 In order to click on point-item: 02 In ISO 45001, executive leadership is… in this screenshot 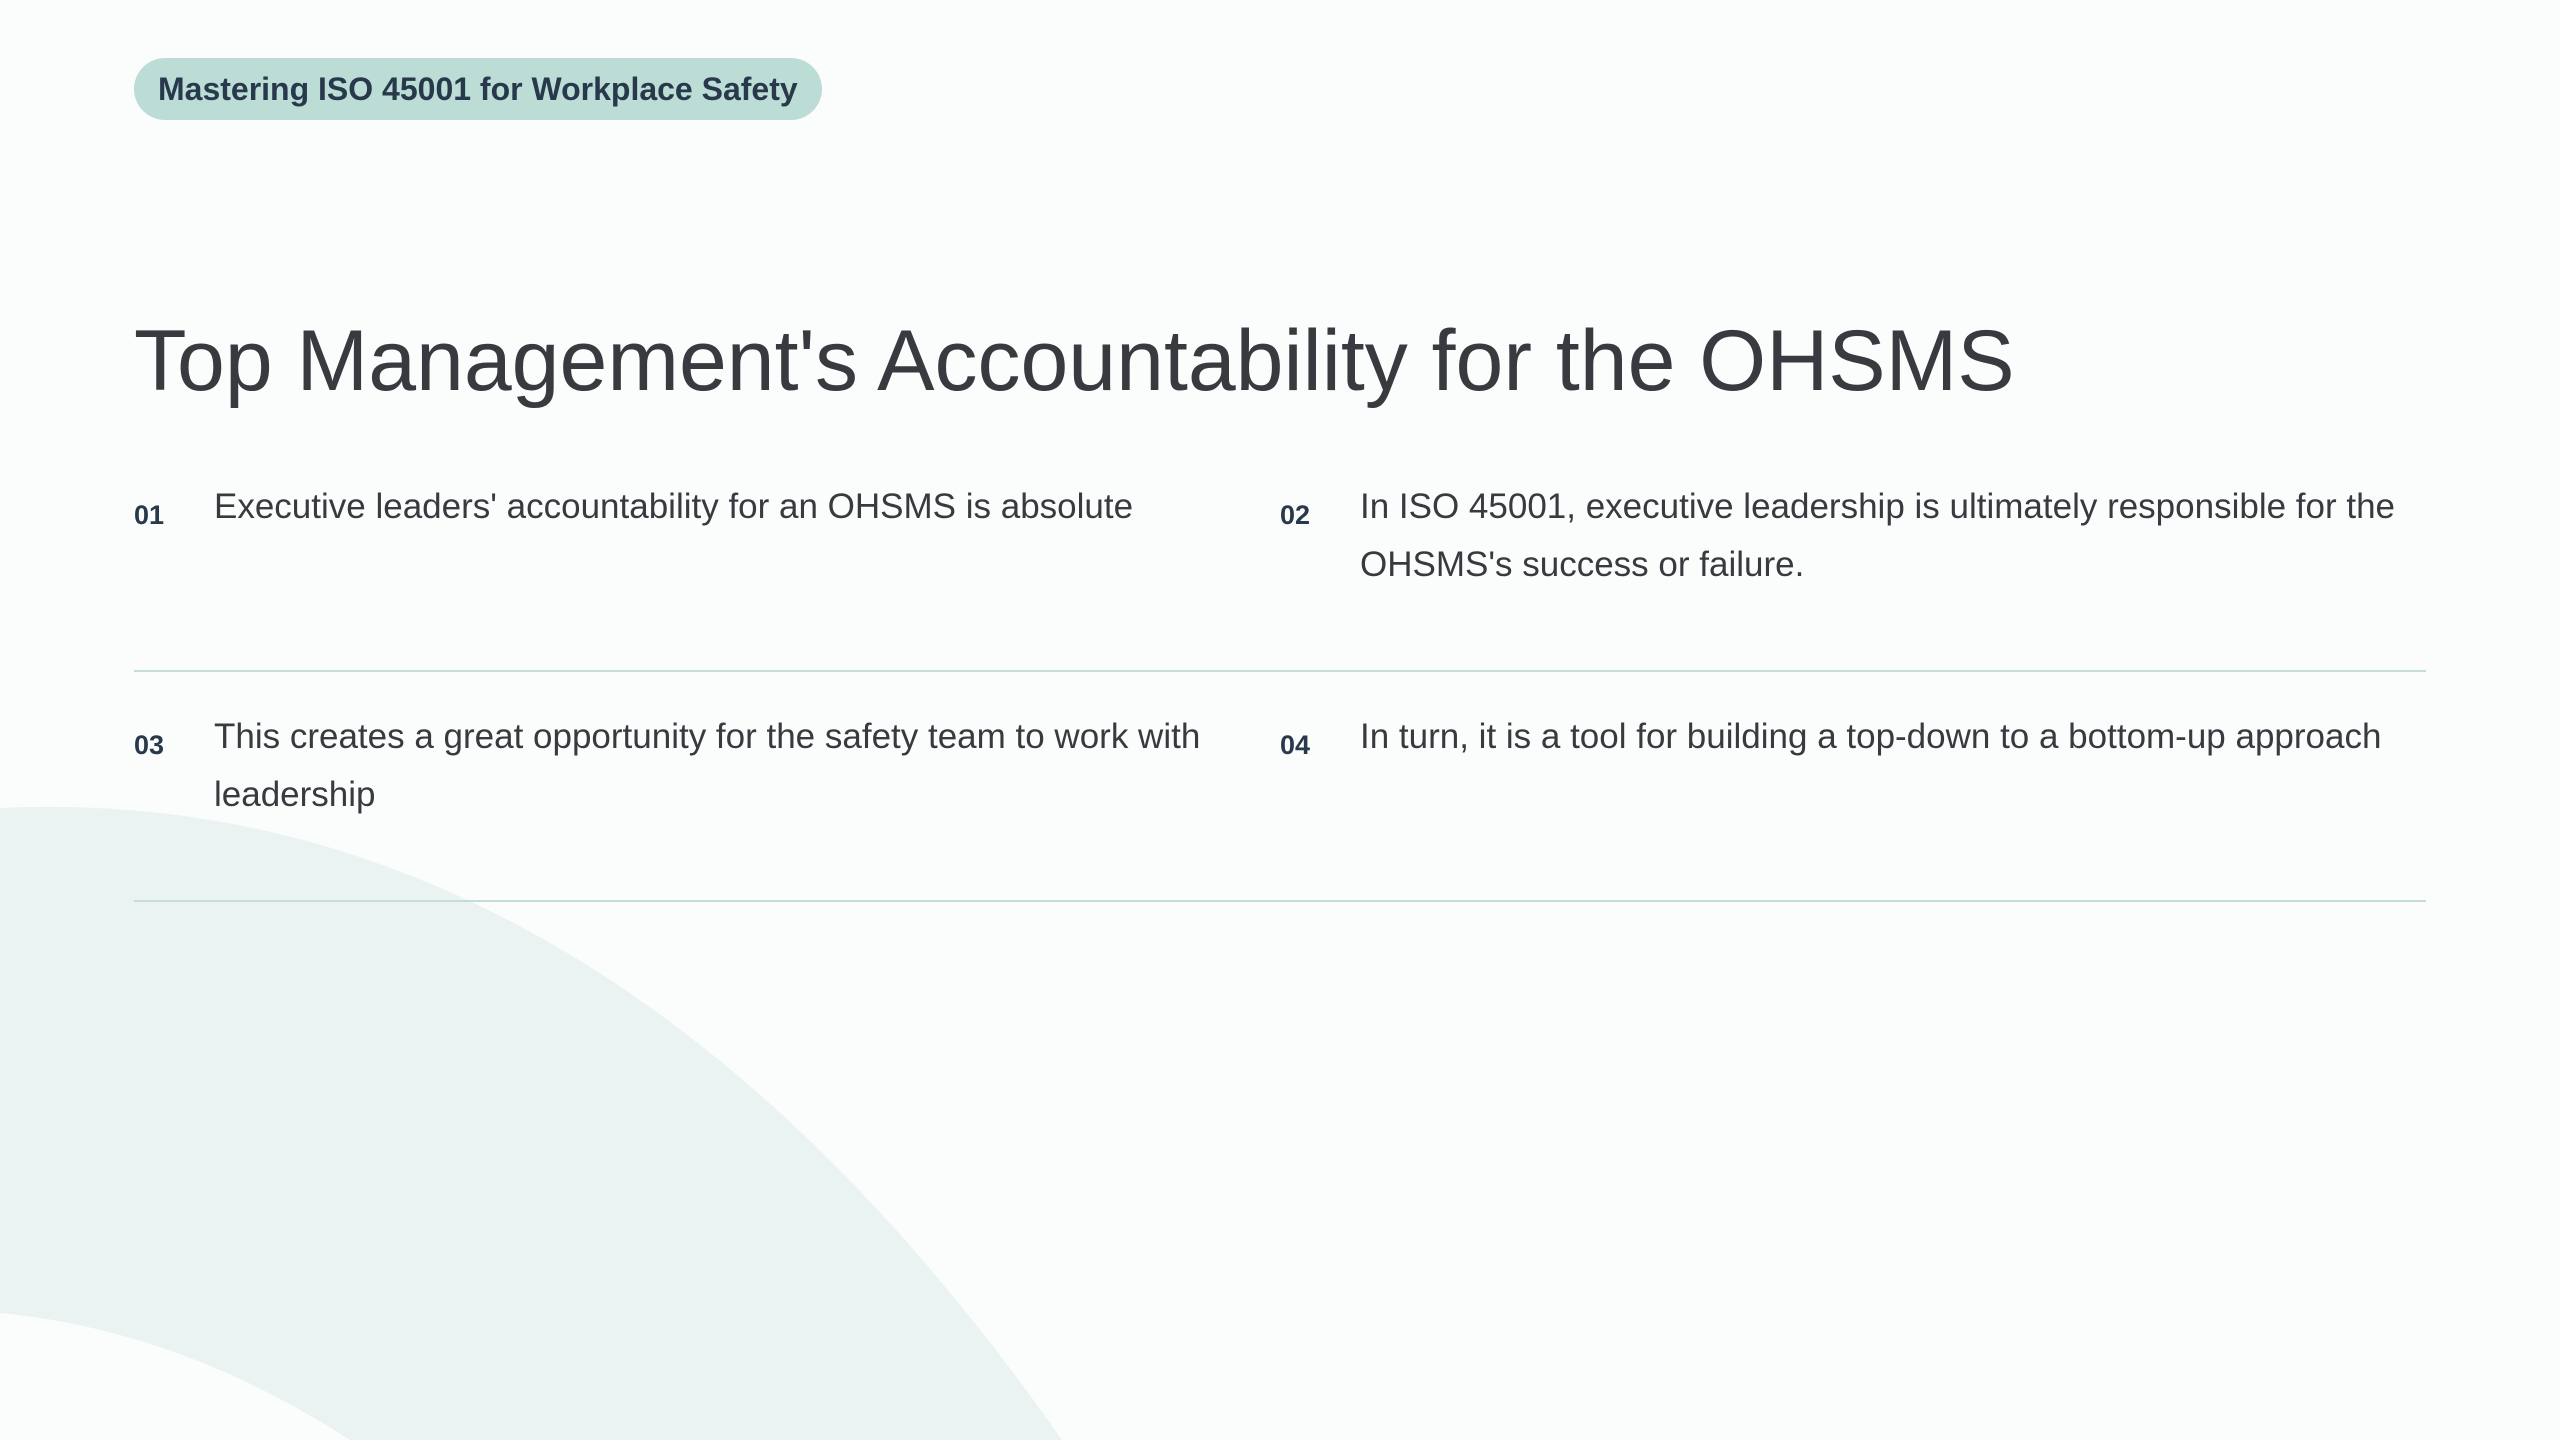, I will do `click(1853, 574)`.